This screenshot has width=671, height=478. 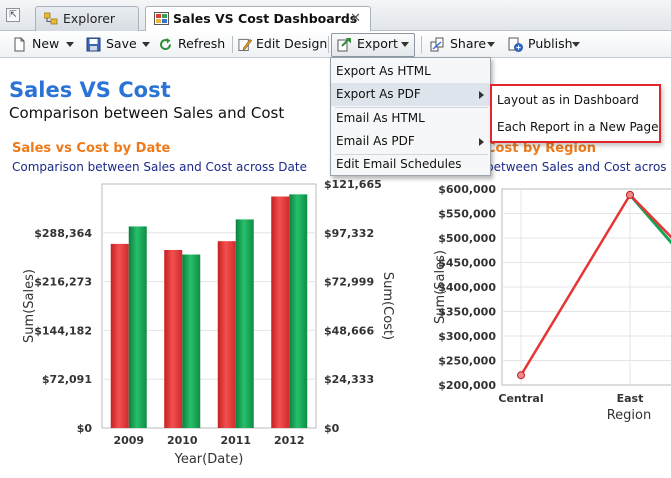 What do you see at coordinates (63, 233) in the screenshot?
I see `y-tick-label: $288,364` at bounding box center [63, 233].